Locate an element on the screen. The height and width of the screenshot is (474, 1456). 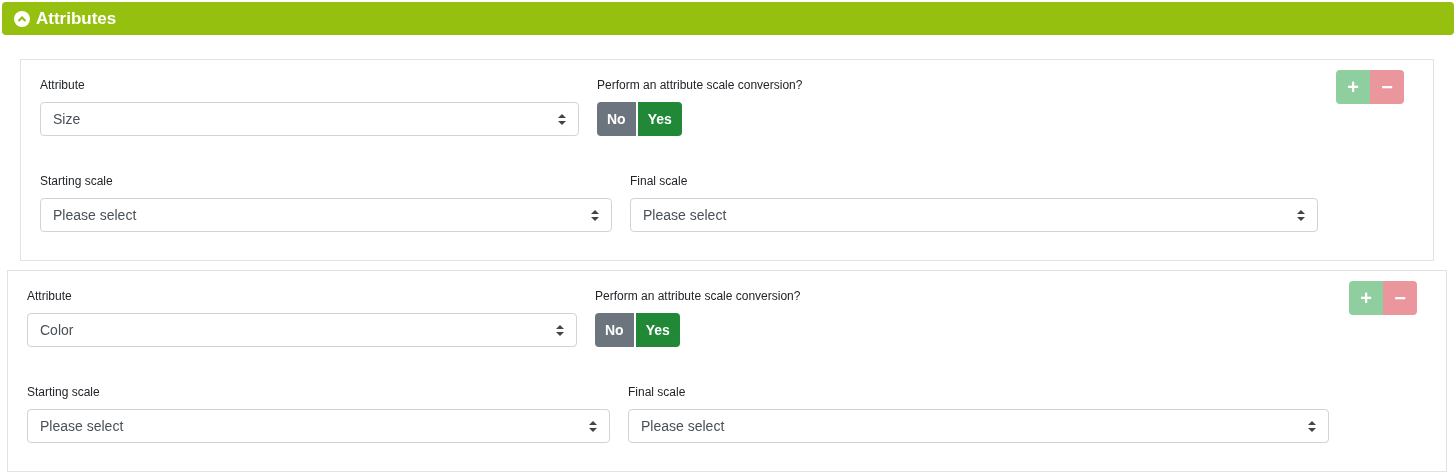
section-title: Attributes is located at coordinates (76, 18).